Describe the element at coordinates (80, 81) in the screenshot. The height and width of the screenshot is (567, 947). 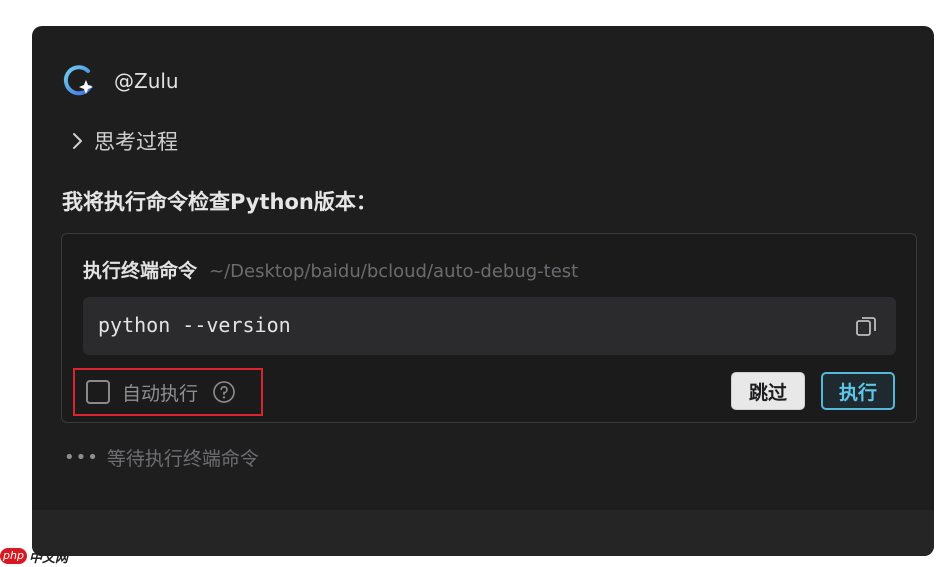
I see `zulu-logo-icon` at that location.